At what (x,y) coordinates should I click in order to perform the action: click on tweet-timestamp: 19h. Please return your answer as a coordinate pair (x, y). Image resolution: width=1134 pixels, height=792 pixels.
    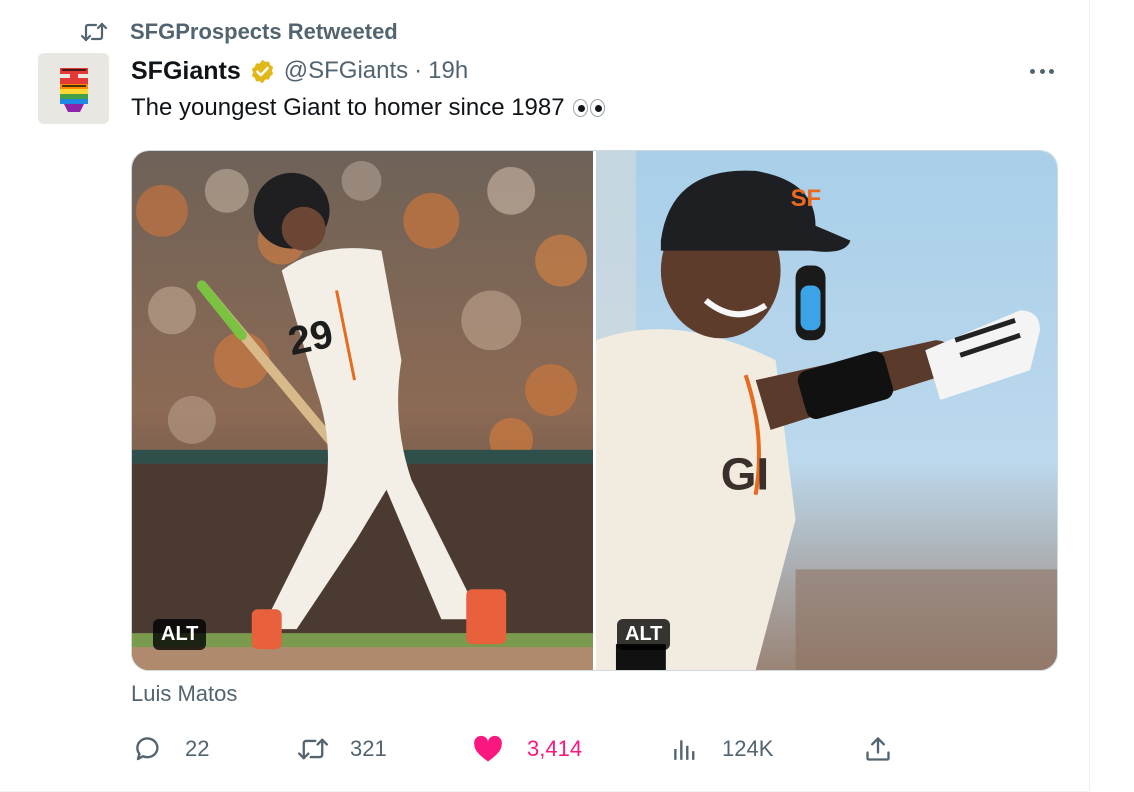
    Looking at the image, I should click on (448, 71).